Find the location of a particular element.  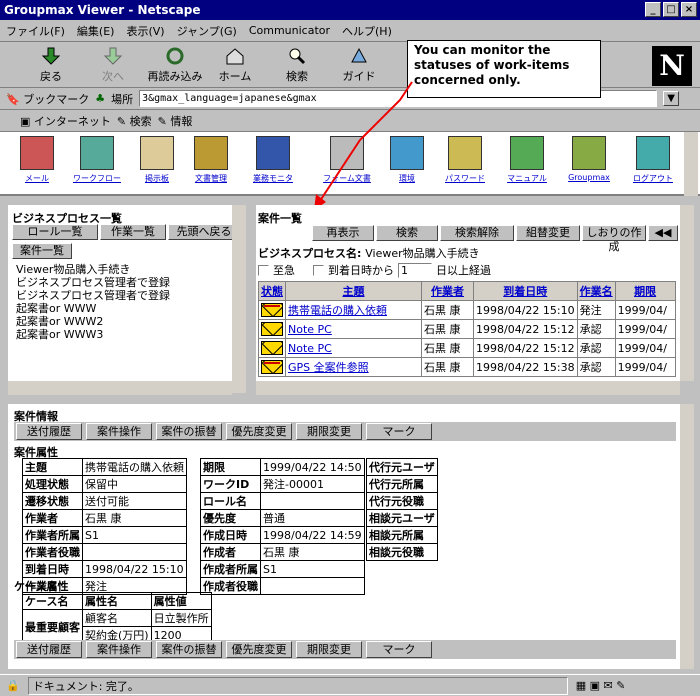

attr-label: 作業者役職 is located at coordinates (52, 552).